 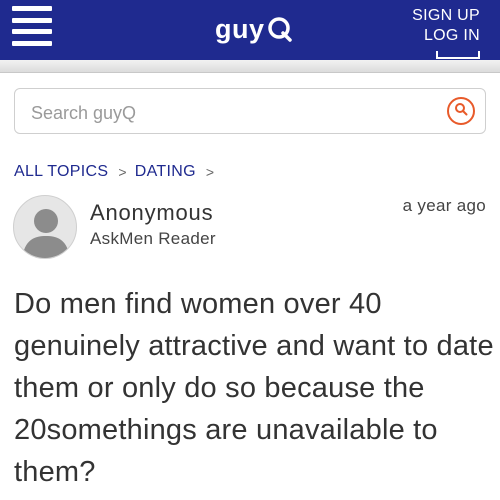 I want to click on breadcrumb: ALL TOPICS > DATING >, so click(x=118, y=172).